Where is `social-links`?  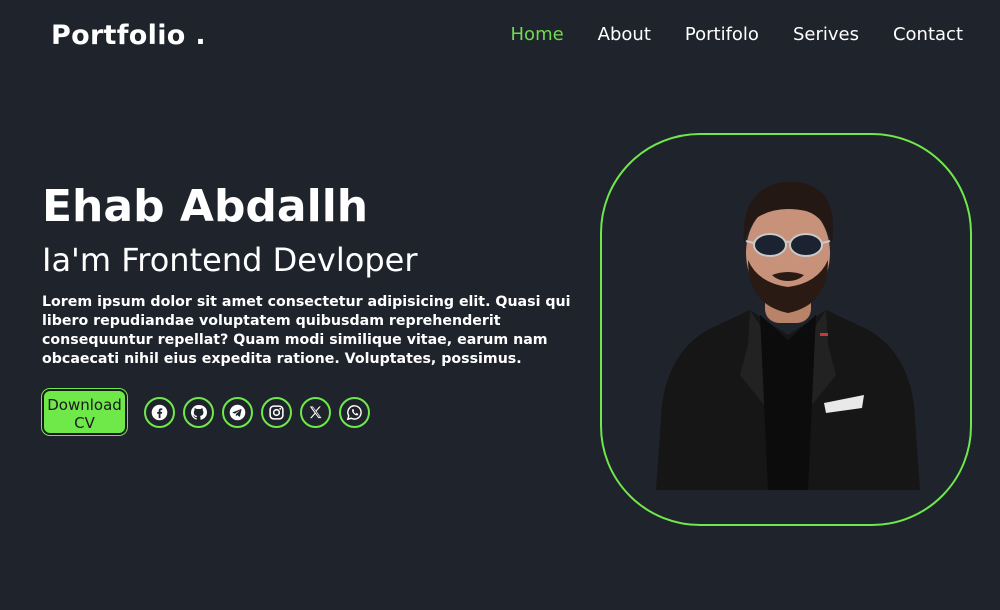 social-links is located at coordinates (261, 412).